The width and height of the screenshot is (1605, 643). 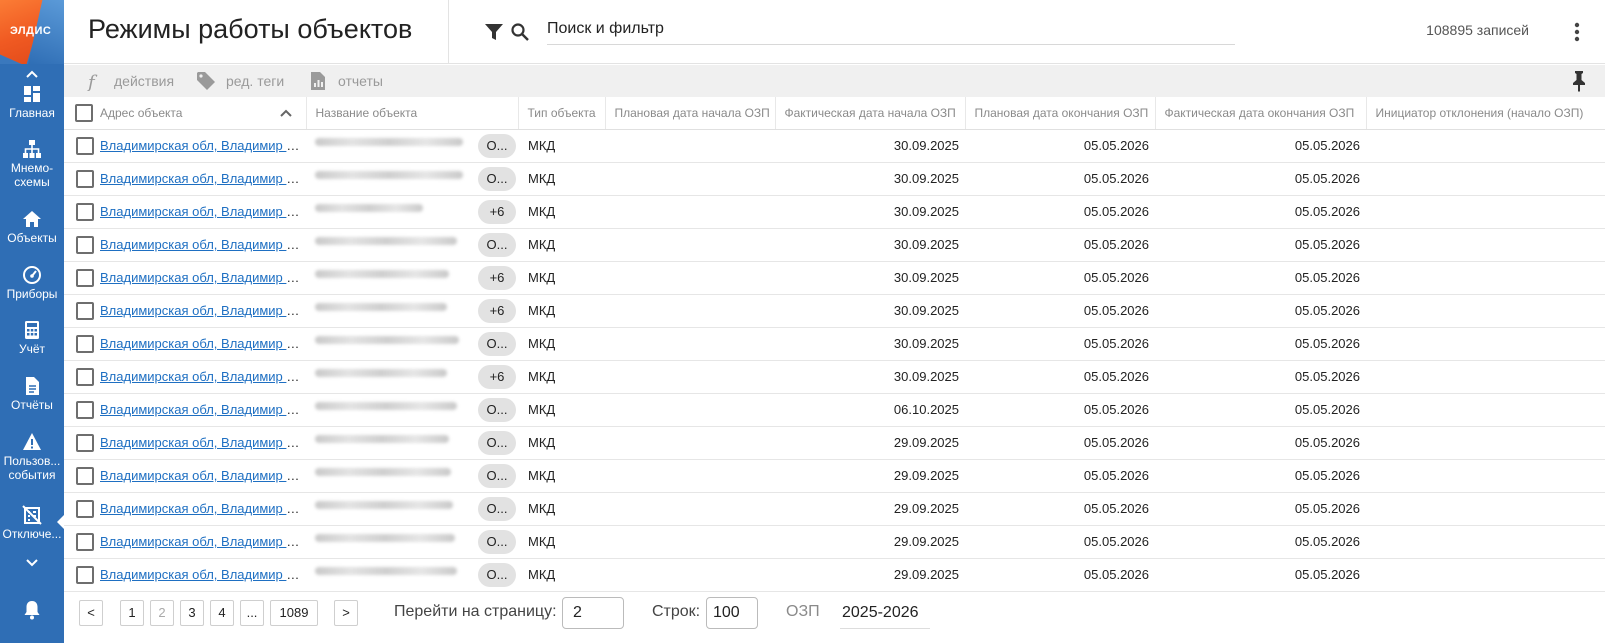 I want to click on page-button-current: 2, so click(x=162, y=613).